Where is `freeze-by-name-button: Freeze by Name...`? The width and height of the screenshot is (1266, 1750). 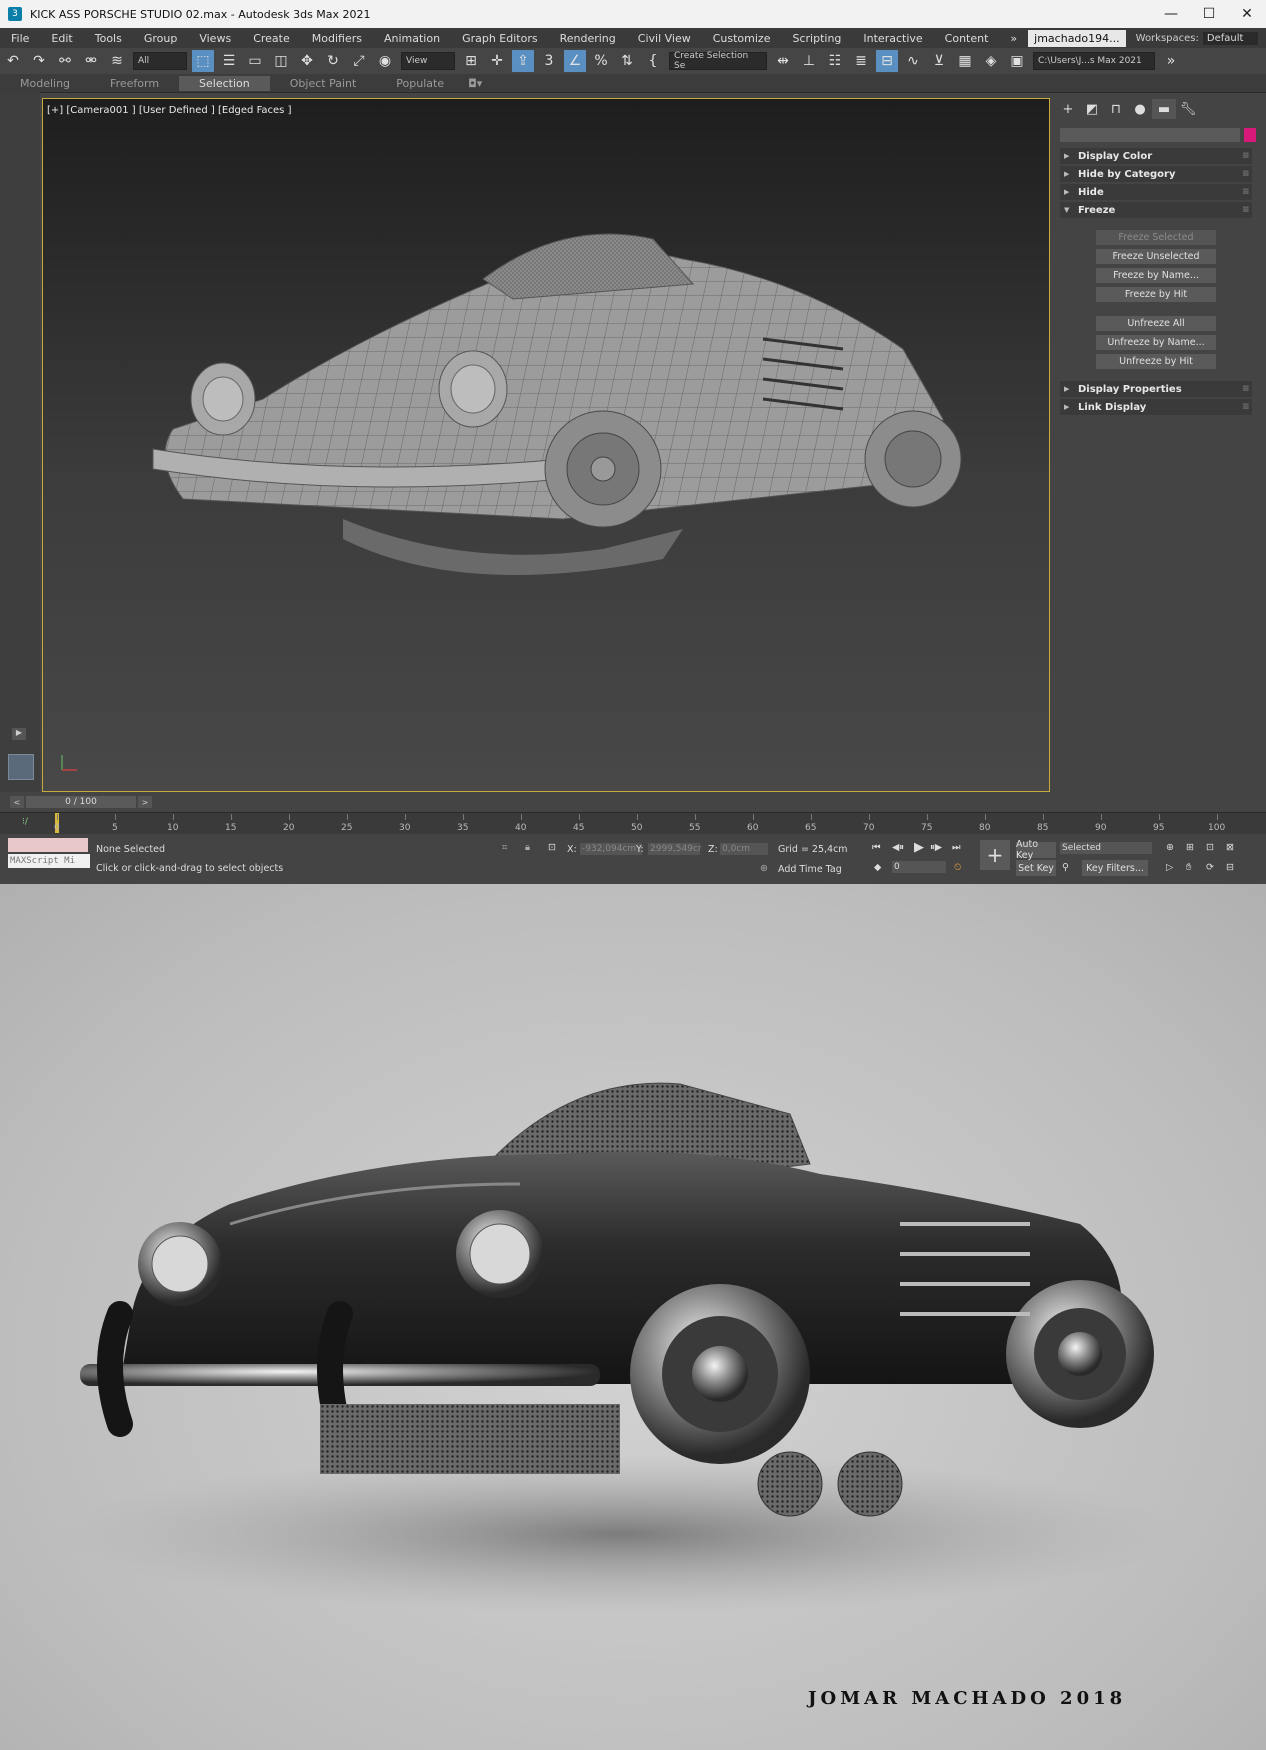
freeze-by-name-button: Freeze by Name... is located at coordinates (1156, 275).